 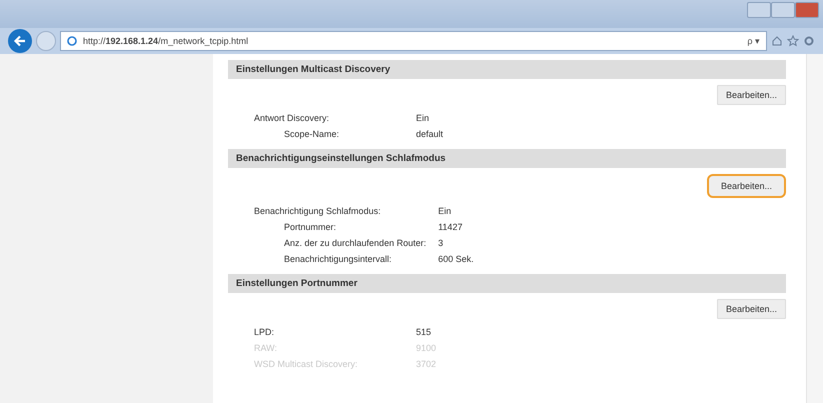 I want to click on forward-button, so click(x=46, y=41).